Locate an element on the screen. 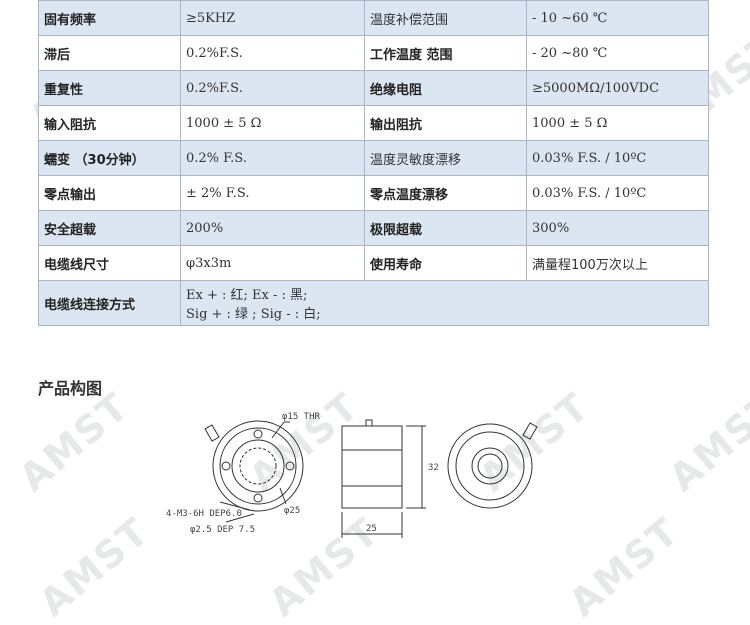  spec-value: ≥5000MΩ/100VDC is located at coordinates (617, 88).